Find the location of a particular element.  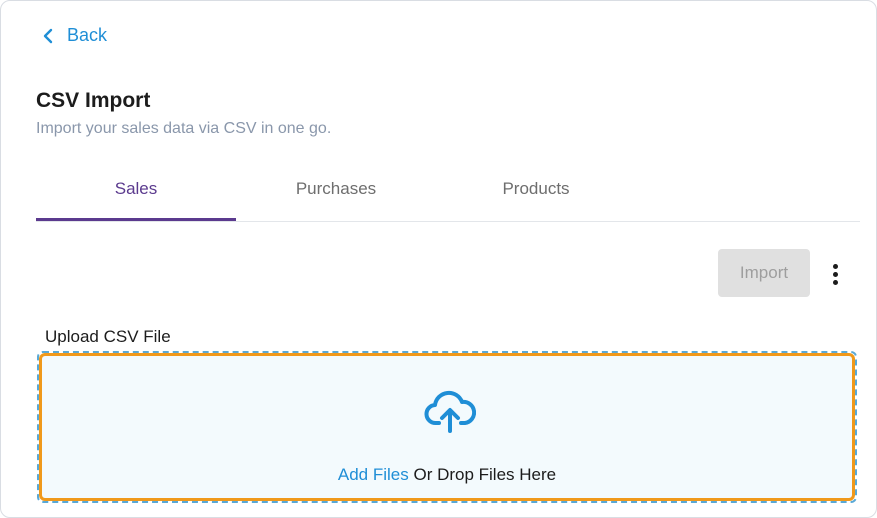

tab-sales: Sales is located at coordinates (136, 194).